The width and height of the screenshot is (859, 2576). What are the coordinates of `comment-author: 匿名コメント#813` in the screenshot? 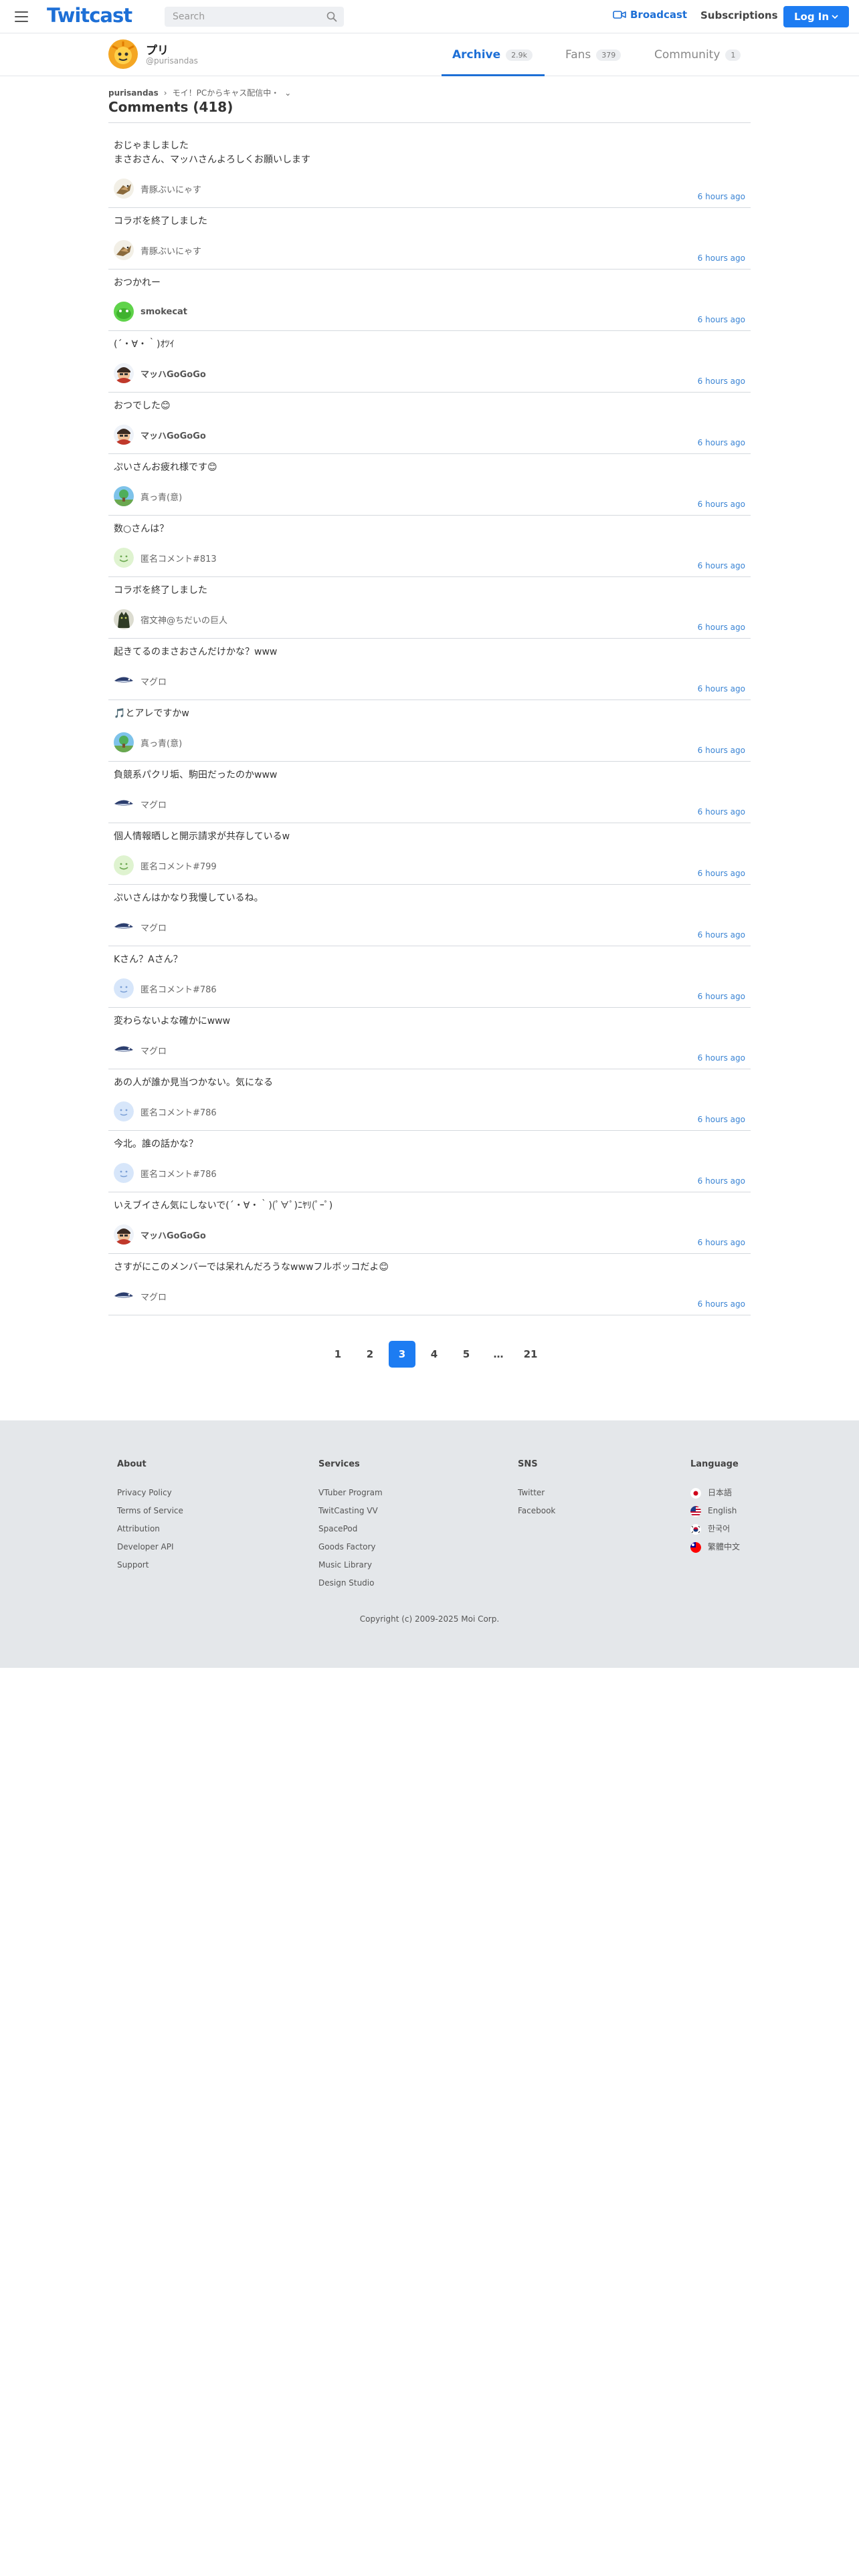 It's located at (166, 558).